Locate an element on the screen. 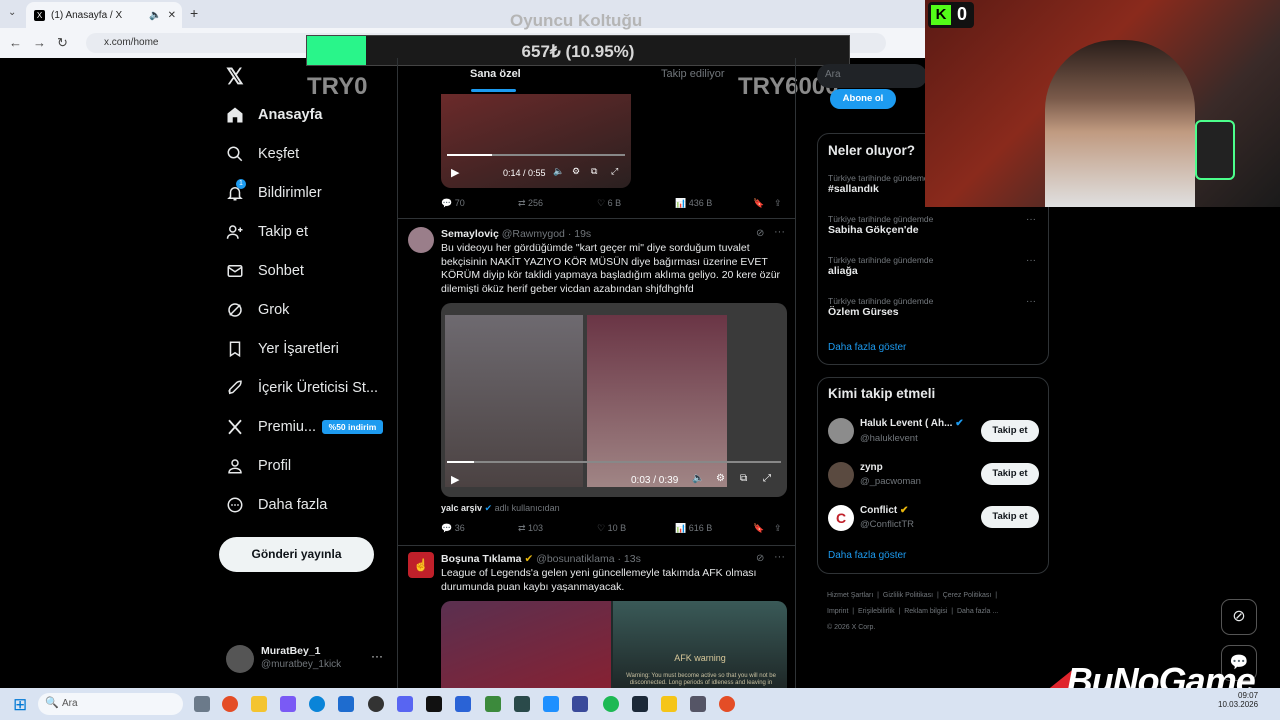 The width and height of the screenshot is (1280, 720). footer-link: Erişilebilirlik is located at coordinates (876, 611).